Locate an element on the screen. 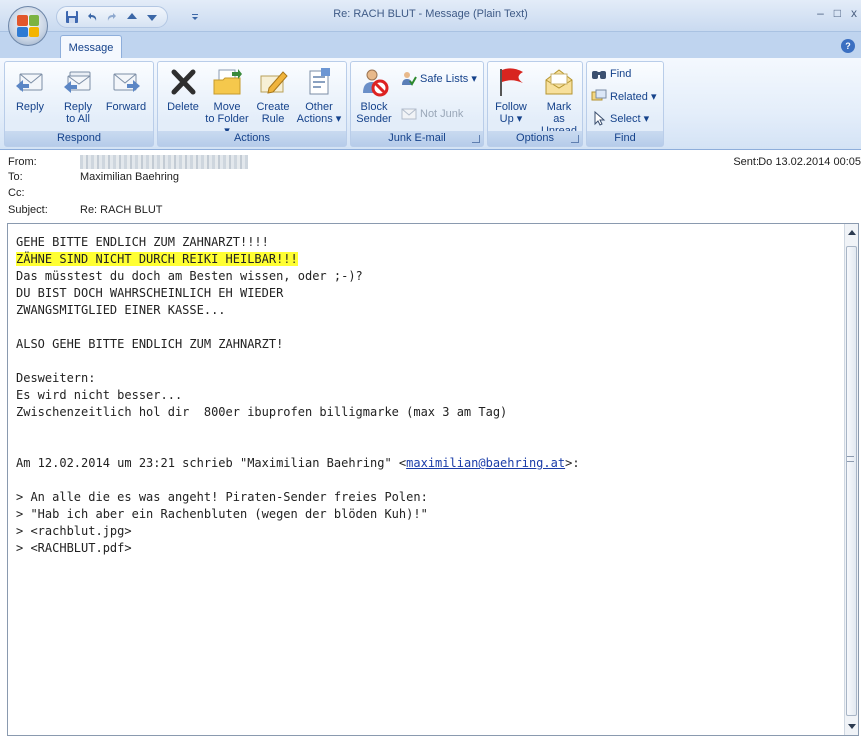 The image size is (861, 740). forward-icon is located at coordinates (126, 82).